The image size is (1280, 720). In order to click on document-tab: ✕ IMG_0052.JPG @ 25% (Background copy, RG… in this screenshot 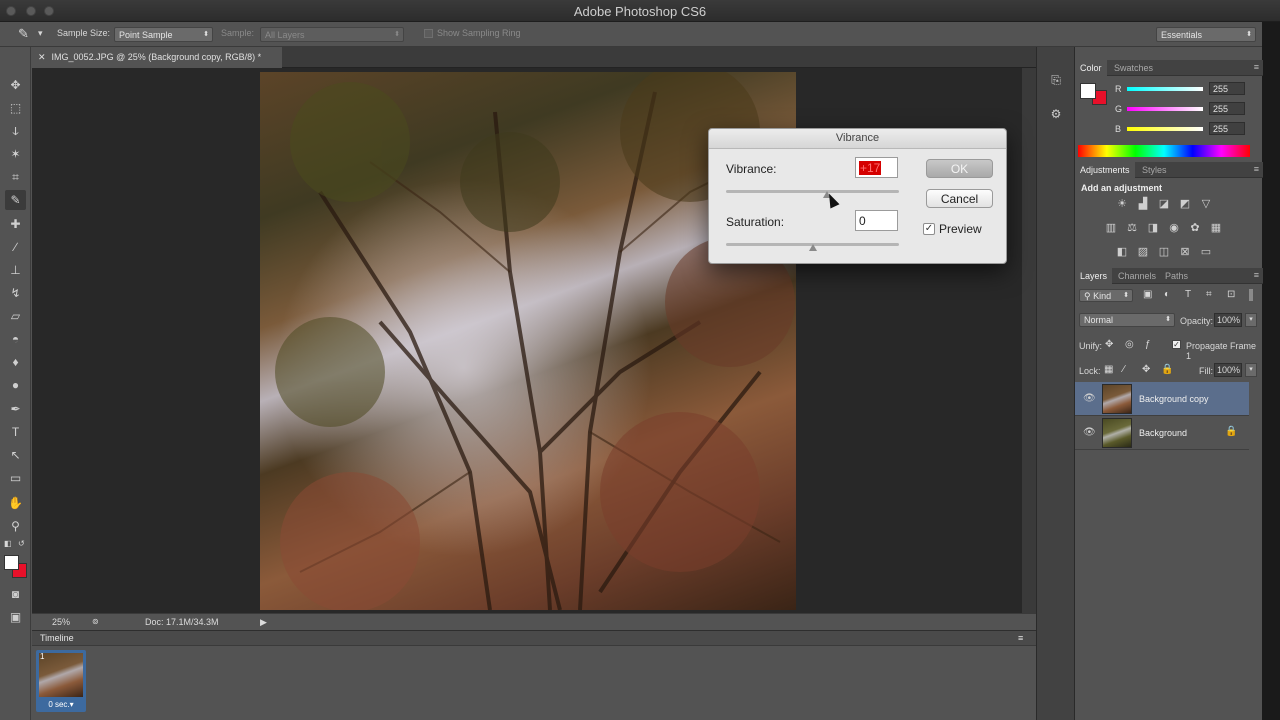, I will do `click(157, 57)`.